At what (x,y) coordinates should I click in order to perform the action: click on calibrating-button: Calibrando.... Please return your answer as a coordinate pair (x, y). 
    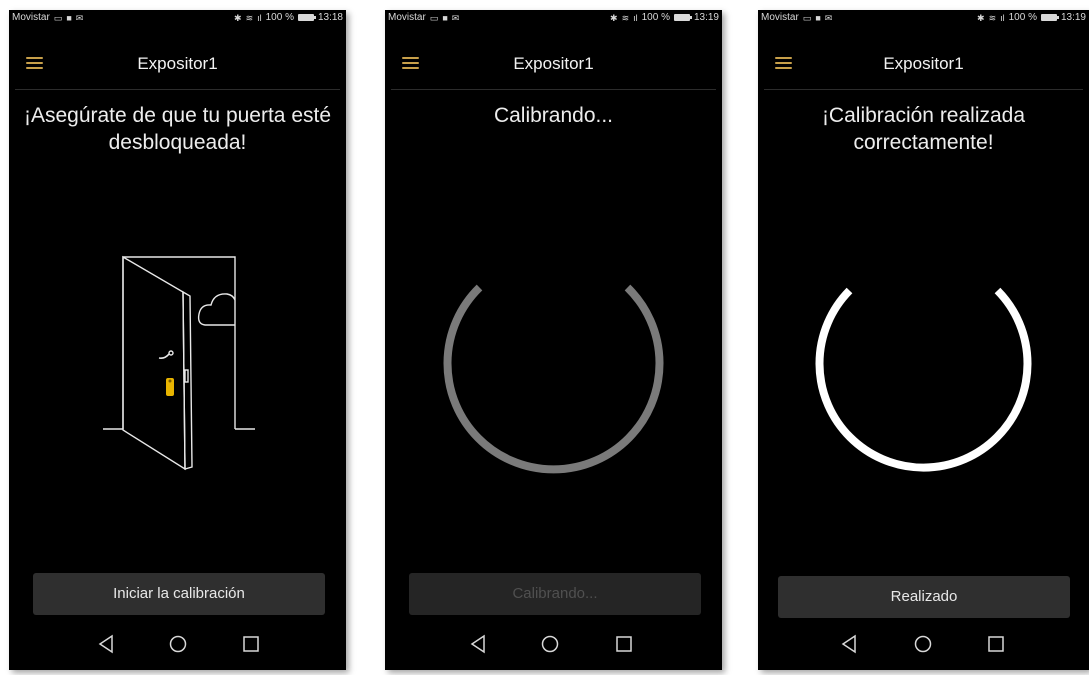
    Looking at the image, I should click on (555, 594).